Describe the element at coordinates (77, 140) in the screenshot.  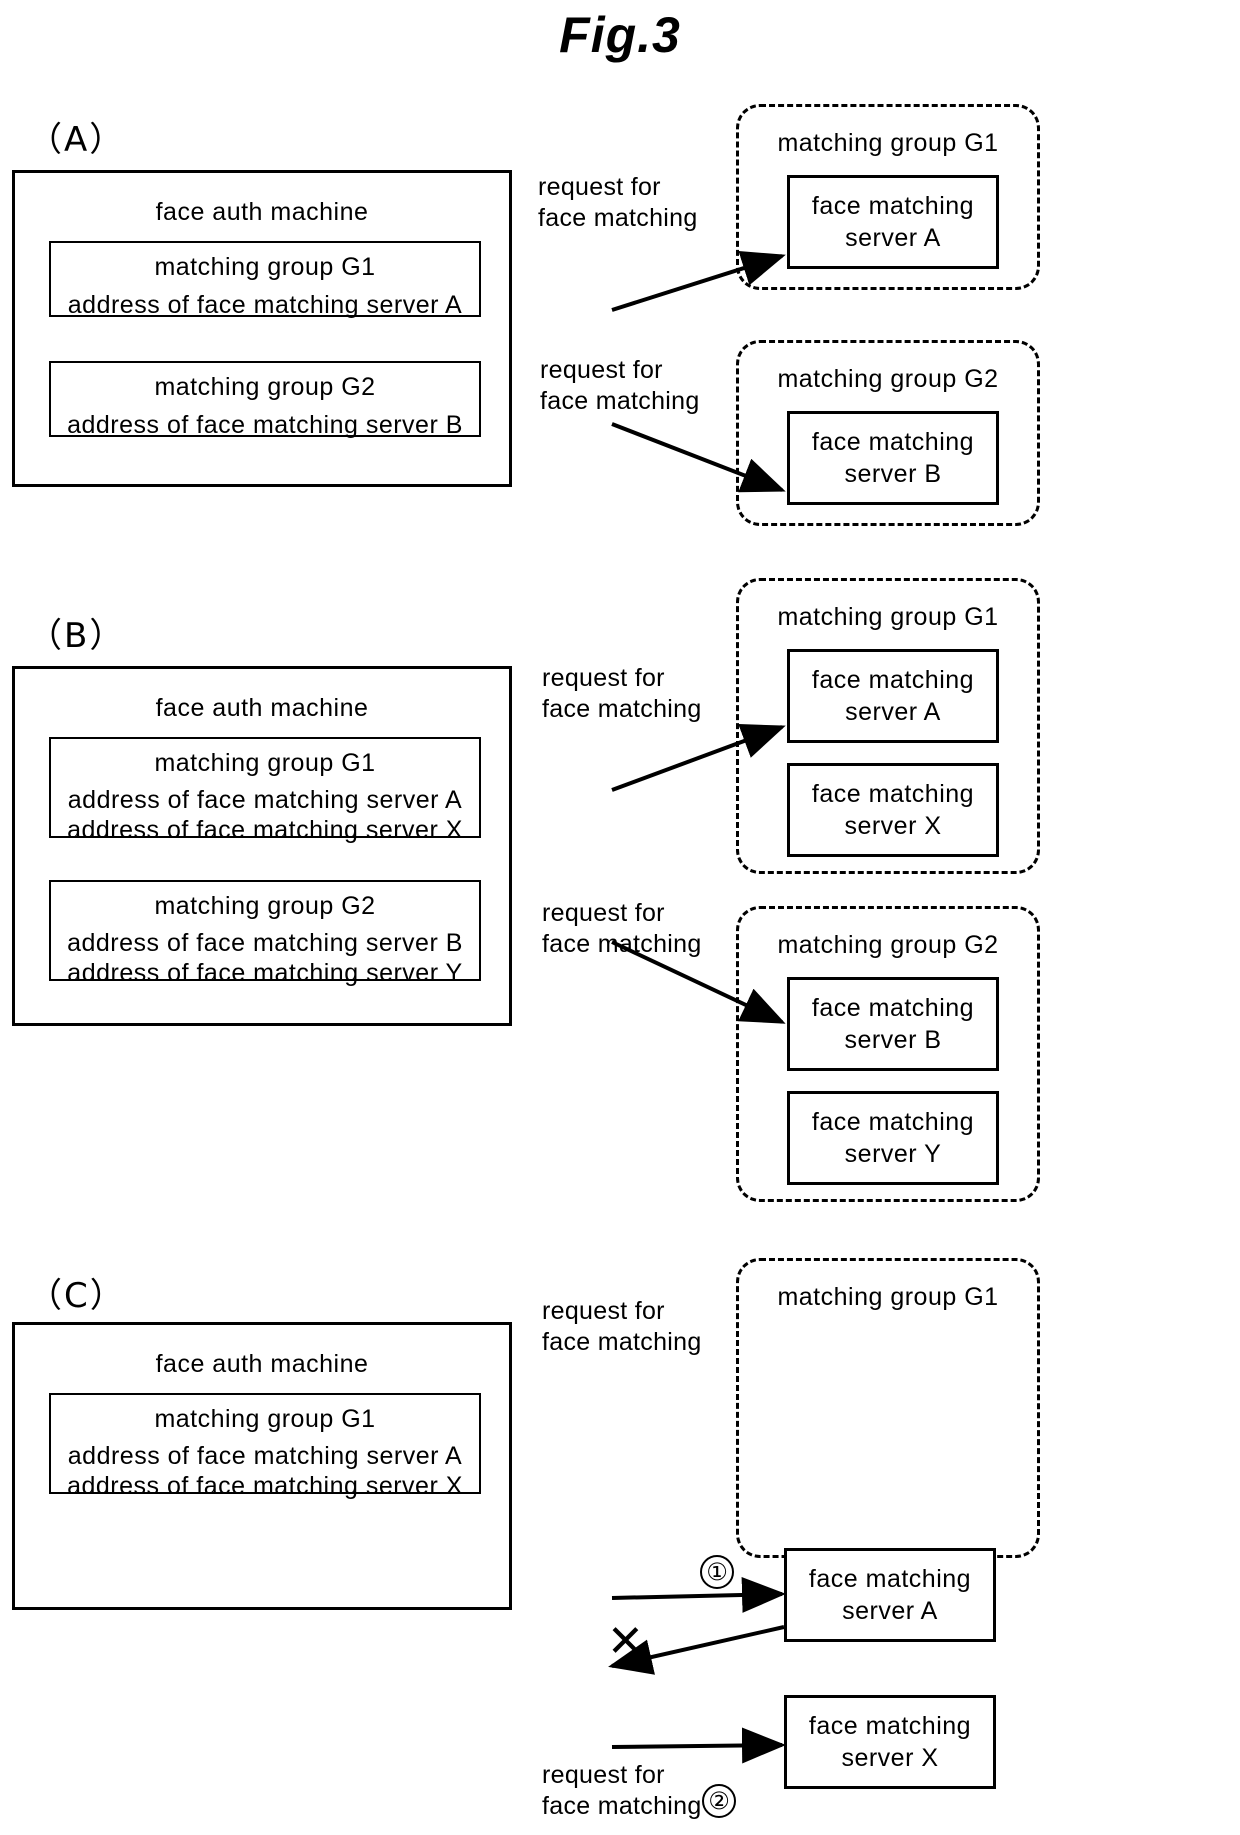
I see `panel-label-a: （A）` at that location.